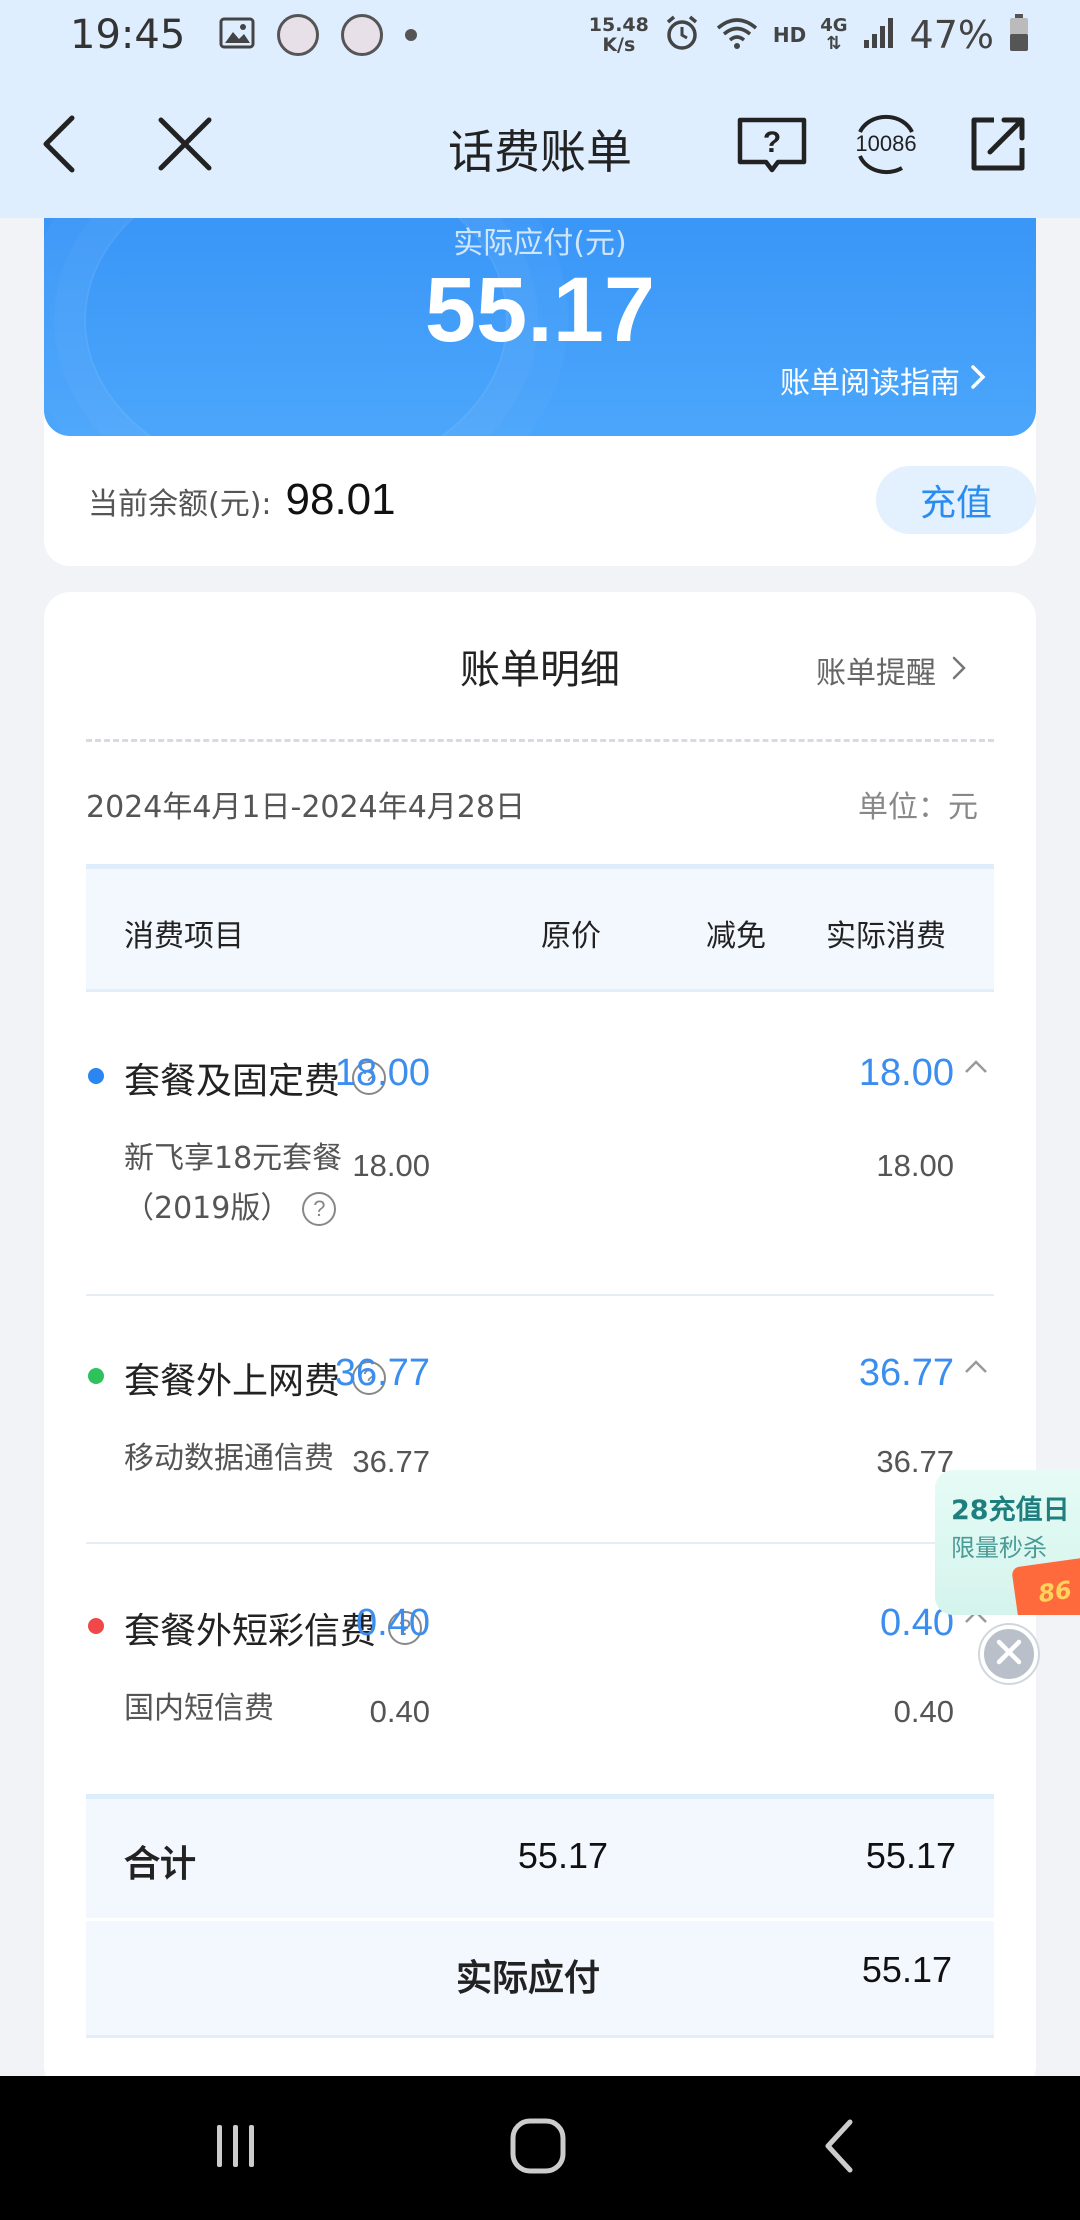  Describe the element at coordinates (999, 1548) in the screenshot. I see `promo-subtitle: 限量秒杀` at that location.